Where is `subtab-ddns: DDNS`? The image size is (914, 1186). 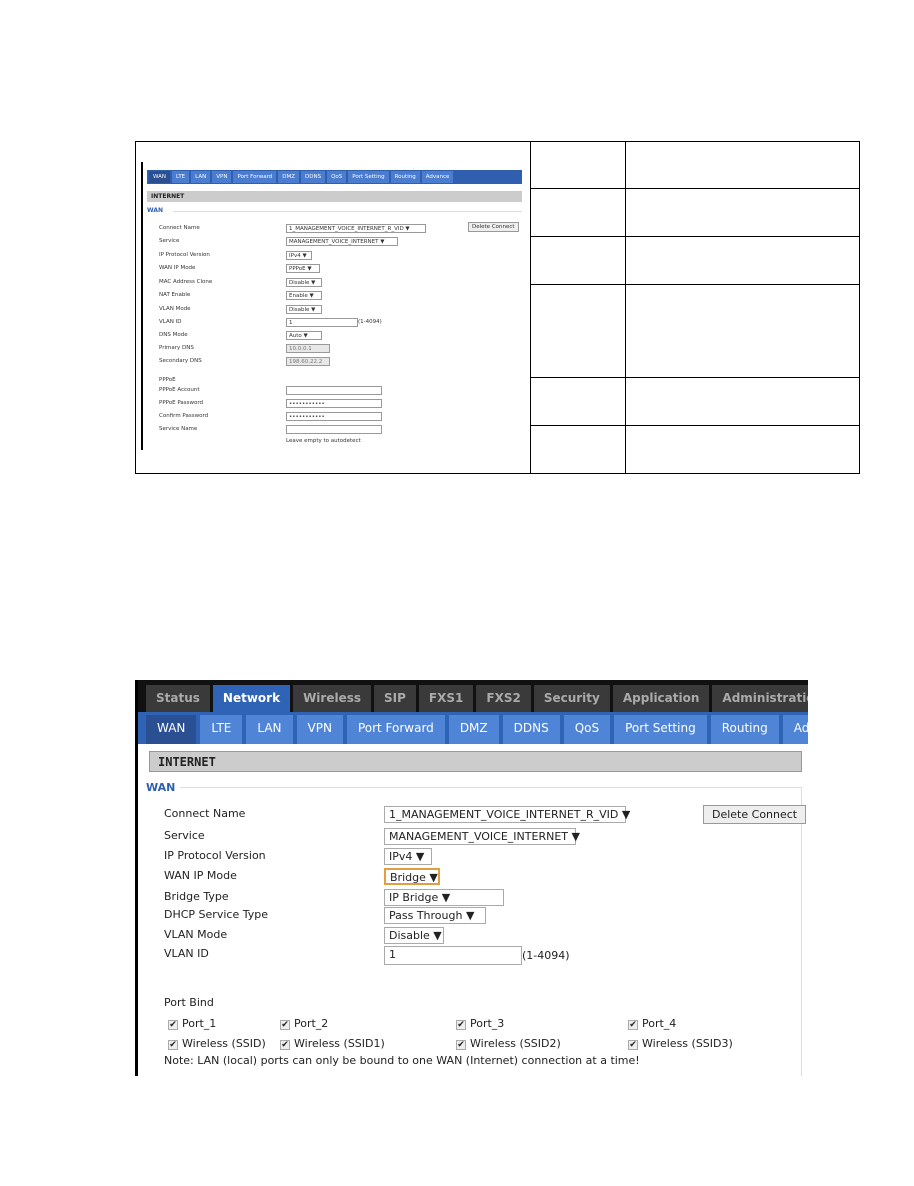 subtab-ddns: DDNS is located at coordinates (531, 729).